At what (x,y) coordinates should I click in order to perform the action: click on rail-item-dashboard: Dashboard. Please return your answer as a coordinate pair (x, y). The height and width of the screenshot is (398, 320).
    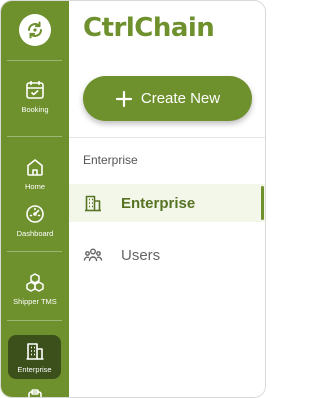
    Looking at the image, I should click on (35, 220).